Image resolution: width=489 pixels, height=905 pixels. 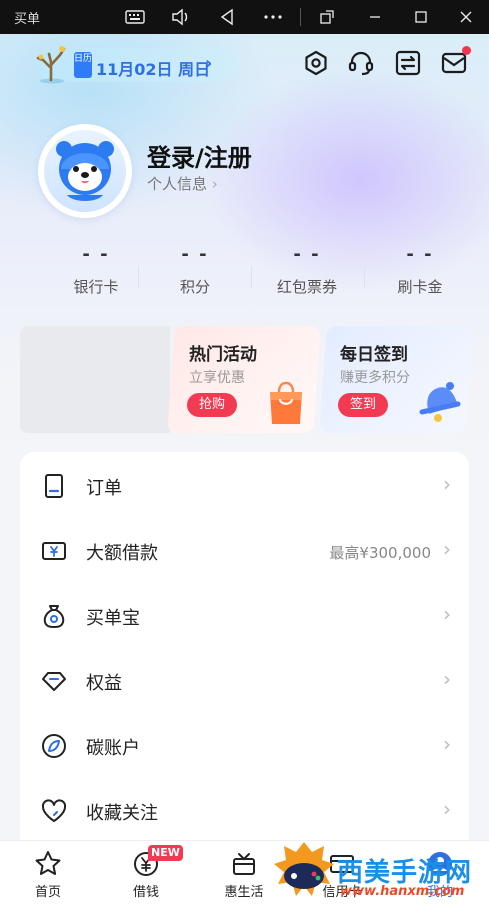 I want to click on rotate-icon, so click(x=327, y=17).